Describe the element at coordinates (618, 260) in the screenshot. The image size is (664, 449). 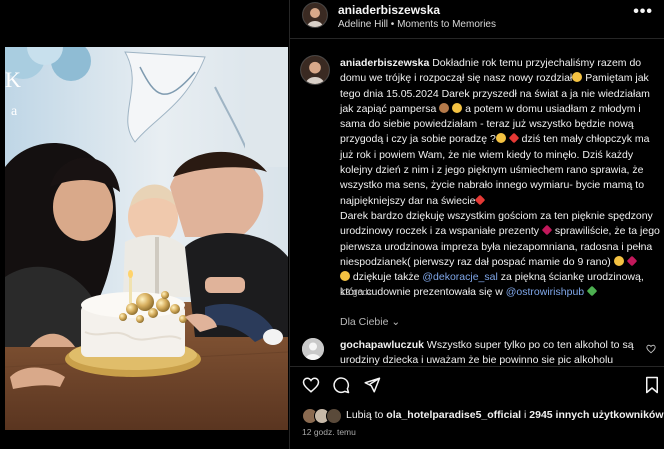
I see `laugh-emoji-icon` at that location.